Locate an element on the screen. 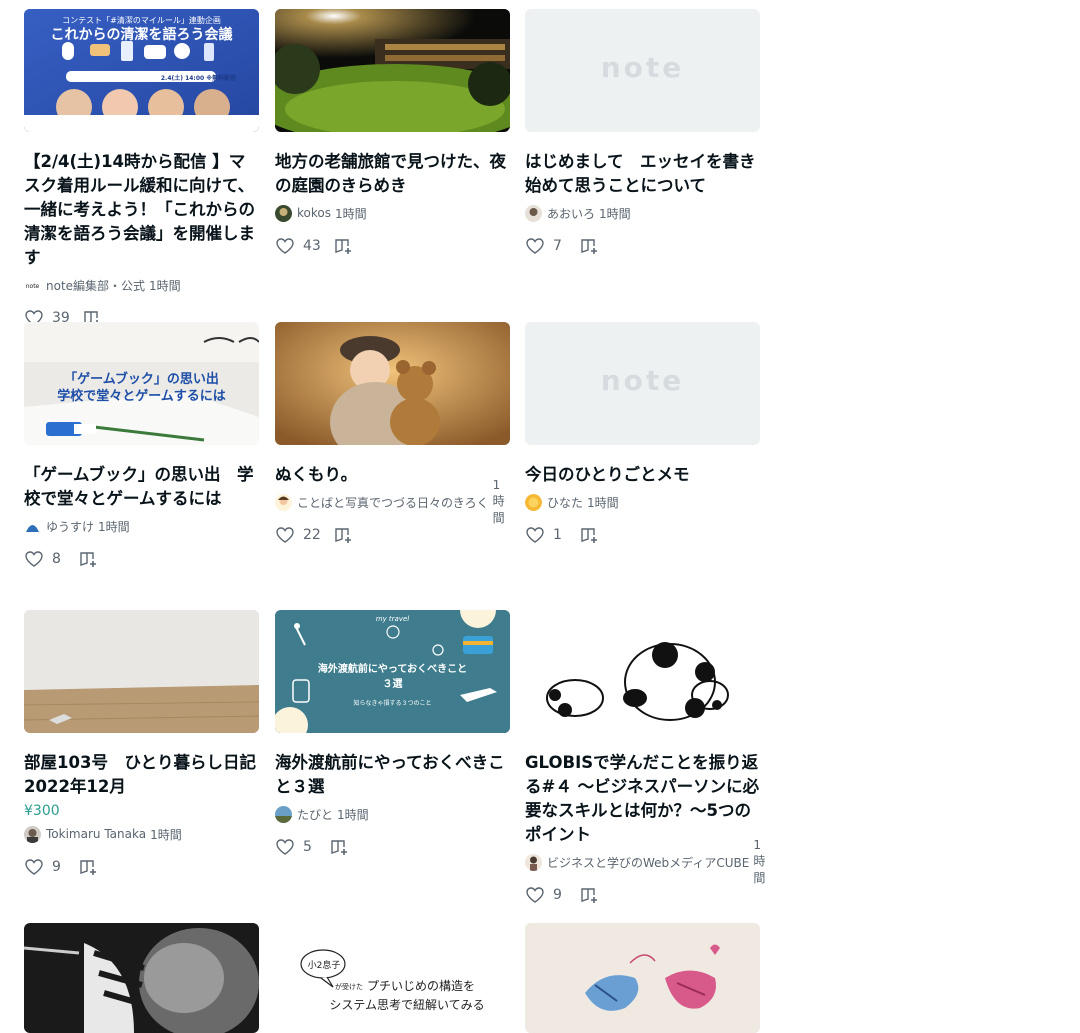 The image size is (1080, 1033). card-thumbnail: 小2息子 が受けた プチいじめの構造を システム思考で紐解いてみる is located at coordinates (392, 978).